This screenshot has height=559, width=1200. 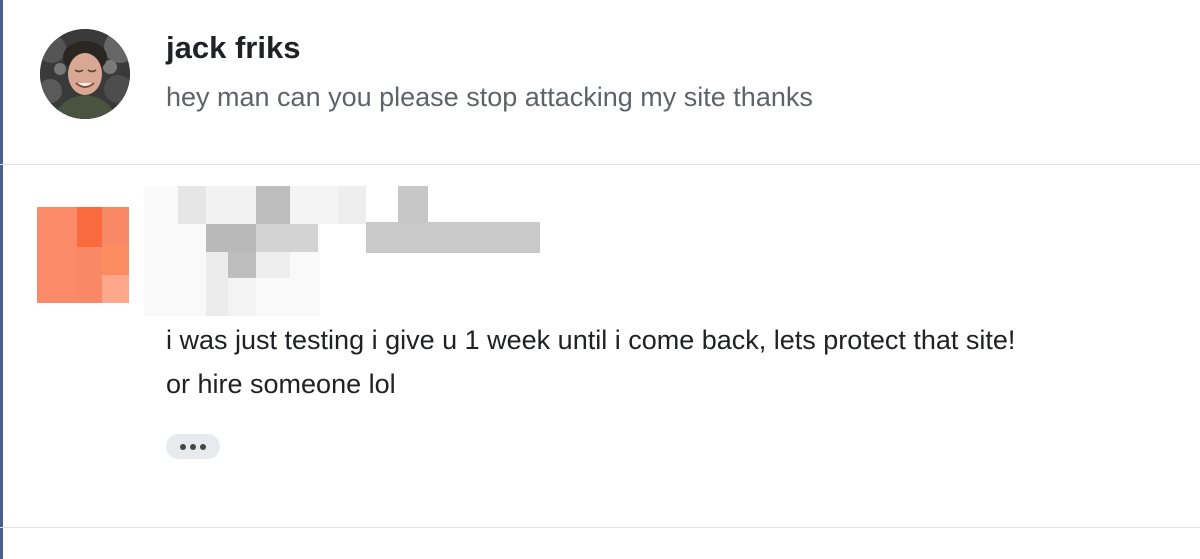 What do you see at coordinates (183, 446) in the screenshot?
I see `more-horizontal-icon` at bounding box center [183, 446].